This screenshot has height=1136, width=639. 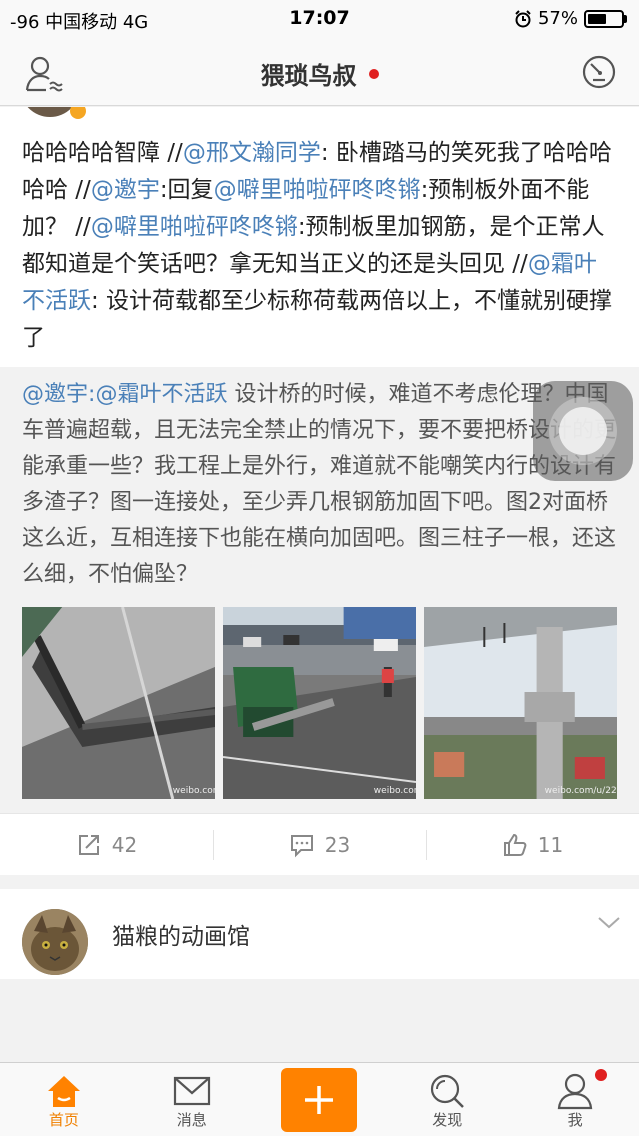 I want to click on radar-icon, so click(x=599, y=72).